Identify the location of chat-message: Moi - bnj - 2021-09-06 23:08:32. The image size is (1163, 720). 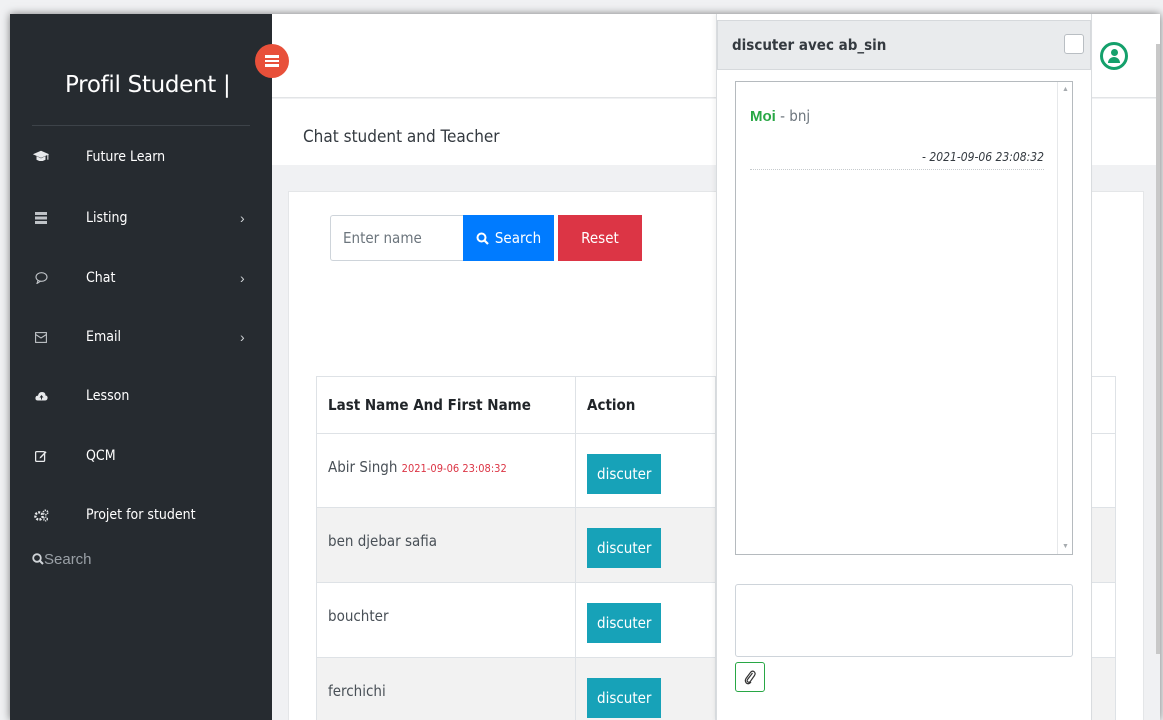
(897, 138).